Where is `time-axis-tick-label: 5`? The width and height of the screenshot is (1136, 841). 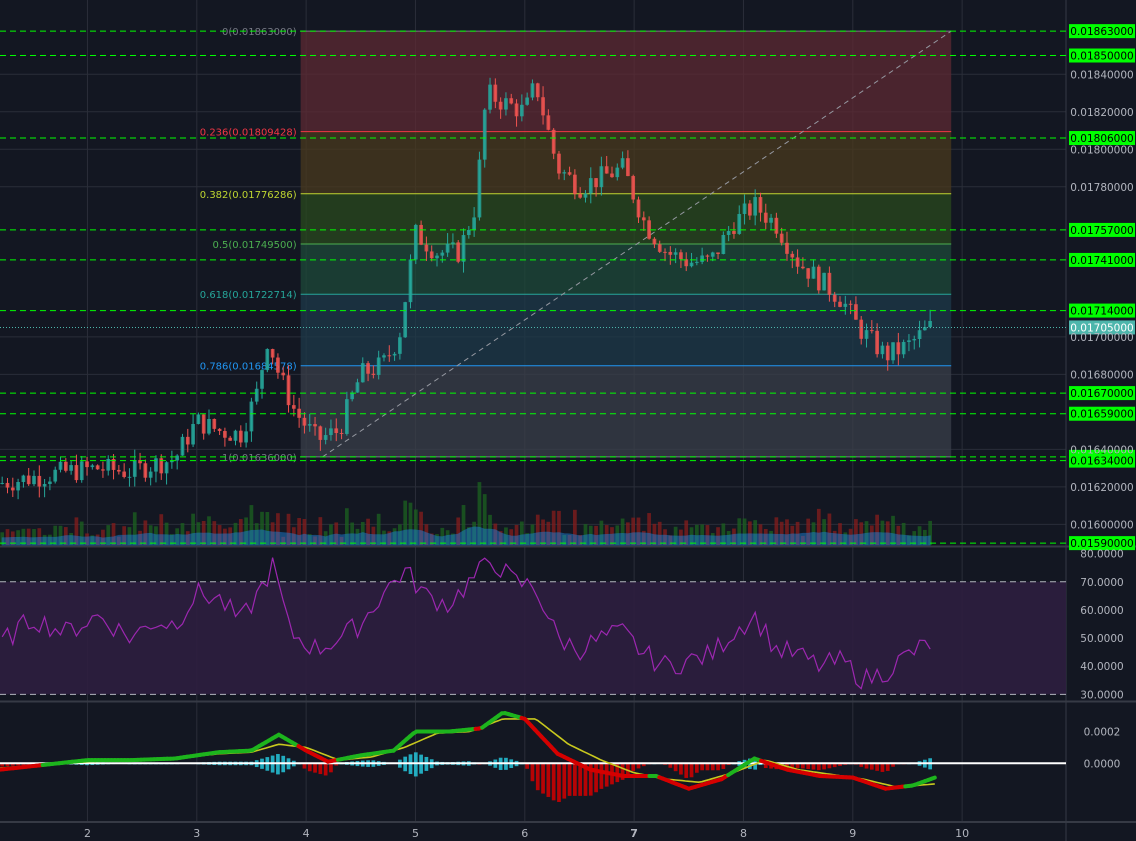 time-axis-tick-label: 5 is located at coordinates (415, 833).